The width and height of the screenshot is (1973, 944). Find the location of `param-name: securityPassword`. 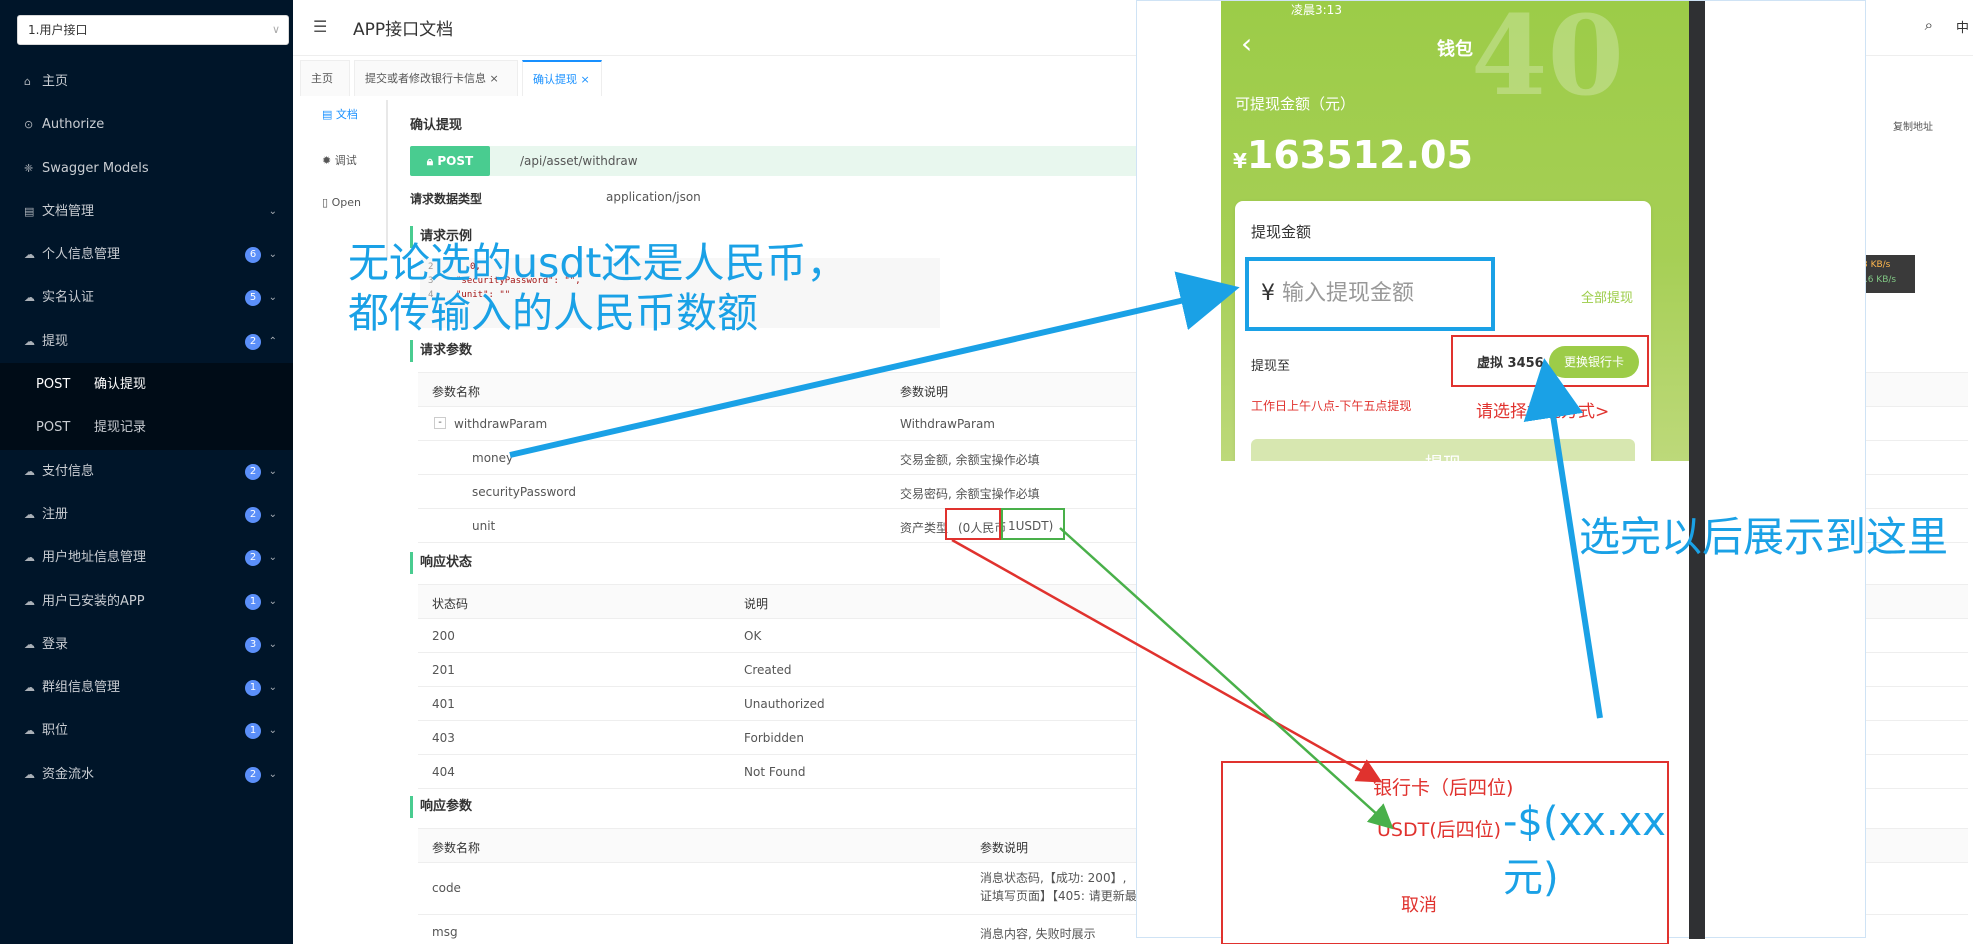

param-name: securityPassword is located at coordinates (524, 492).